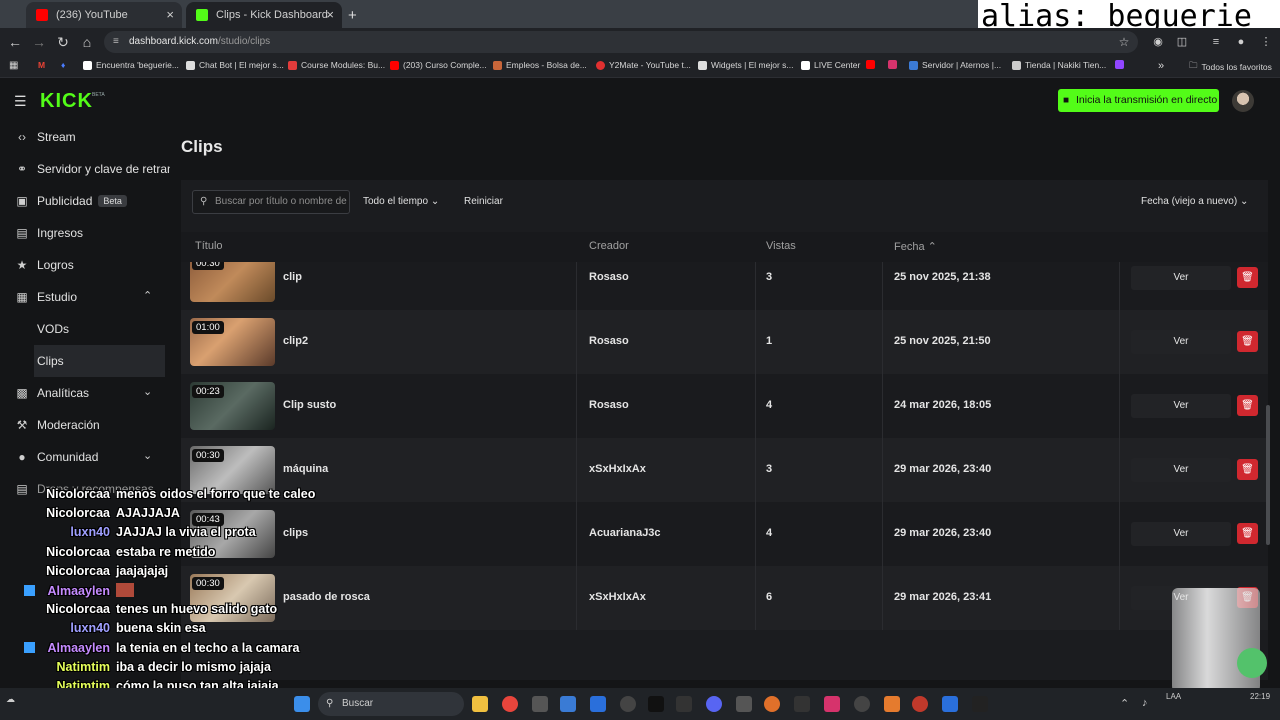 The image size is (1280, 720). I want to click on sidebar-item-income: ▤ Ingresos, so click(85, 233).